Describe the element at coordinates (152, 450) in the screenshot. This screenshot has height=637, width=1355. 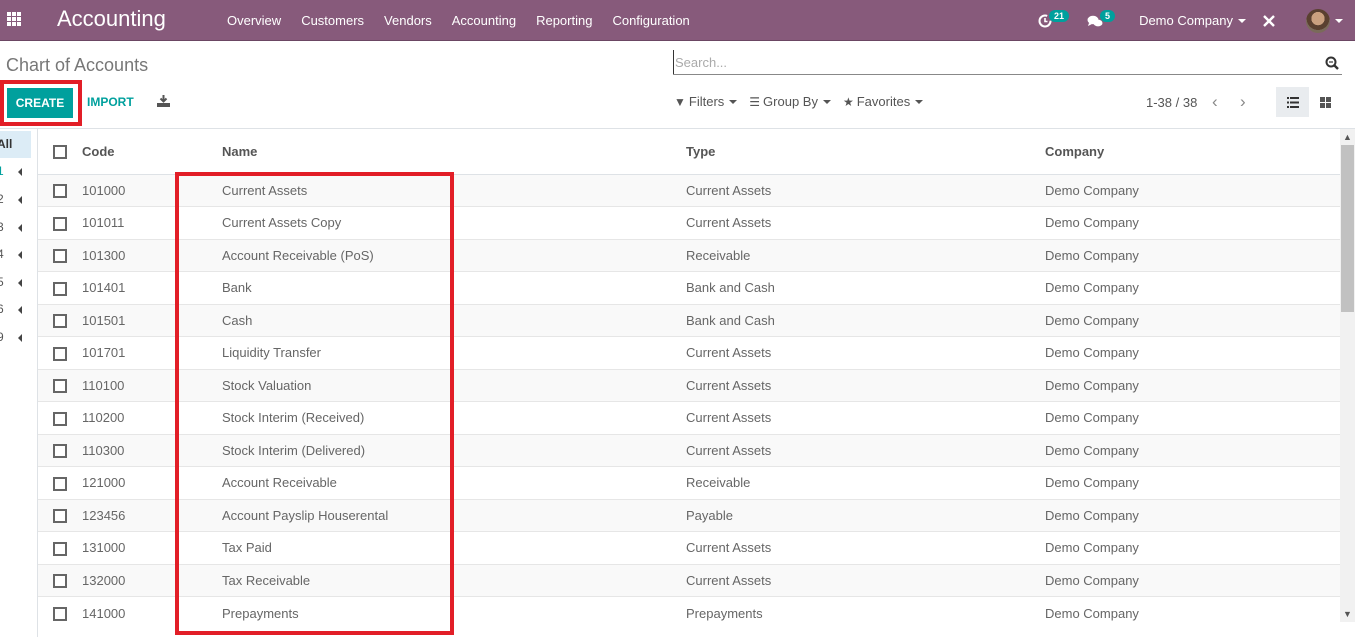
I see `cell-code: 110300` at that location.